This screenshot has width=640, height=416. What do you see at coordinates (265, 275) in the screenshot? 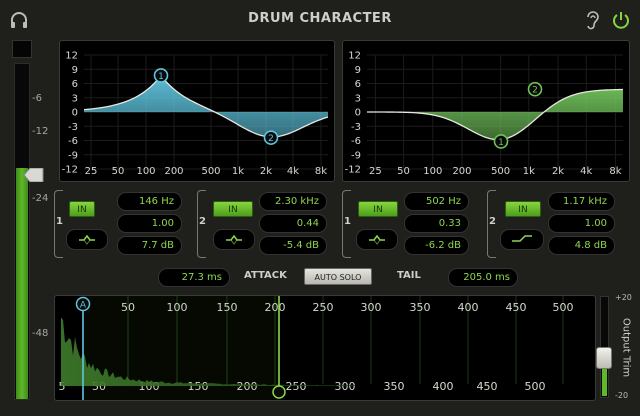
I see `attack-label: ATTACK` at bounding box center [265, 275].